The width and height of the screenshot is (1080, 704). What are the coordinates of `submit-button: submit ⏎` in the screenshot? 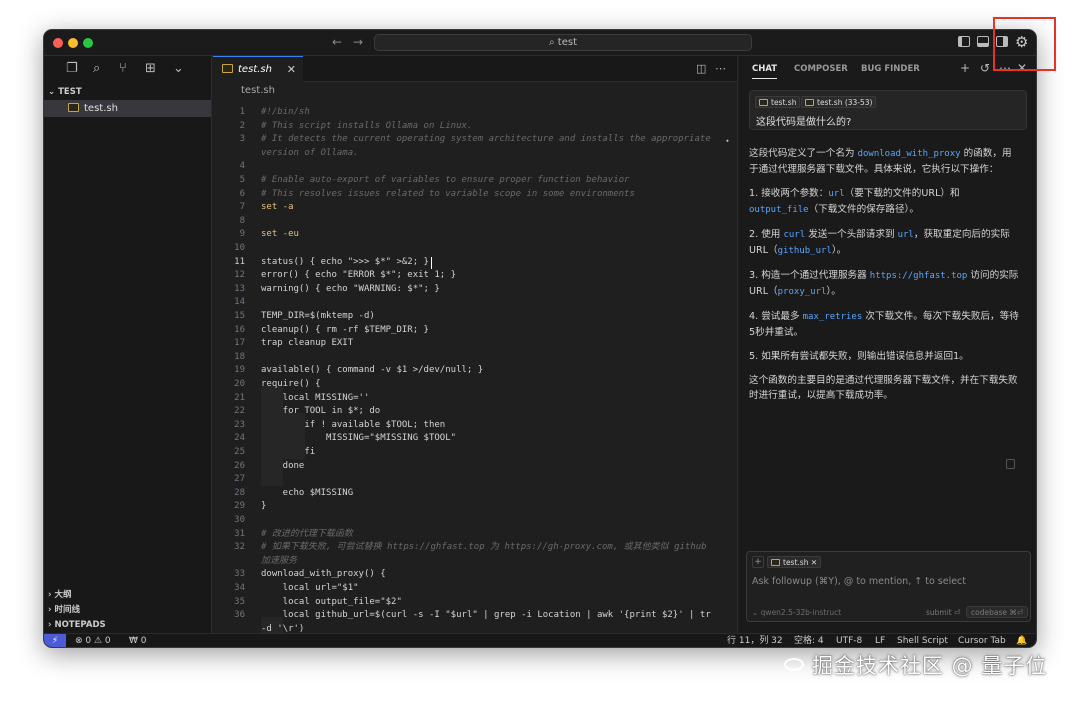 It's located at (943, 612).